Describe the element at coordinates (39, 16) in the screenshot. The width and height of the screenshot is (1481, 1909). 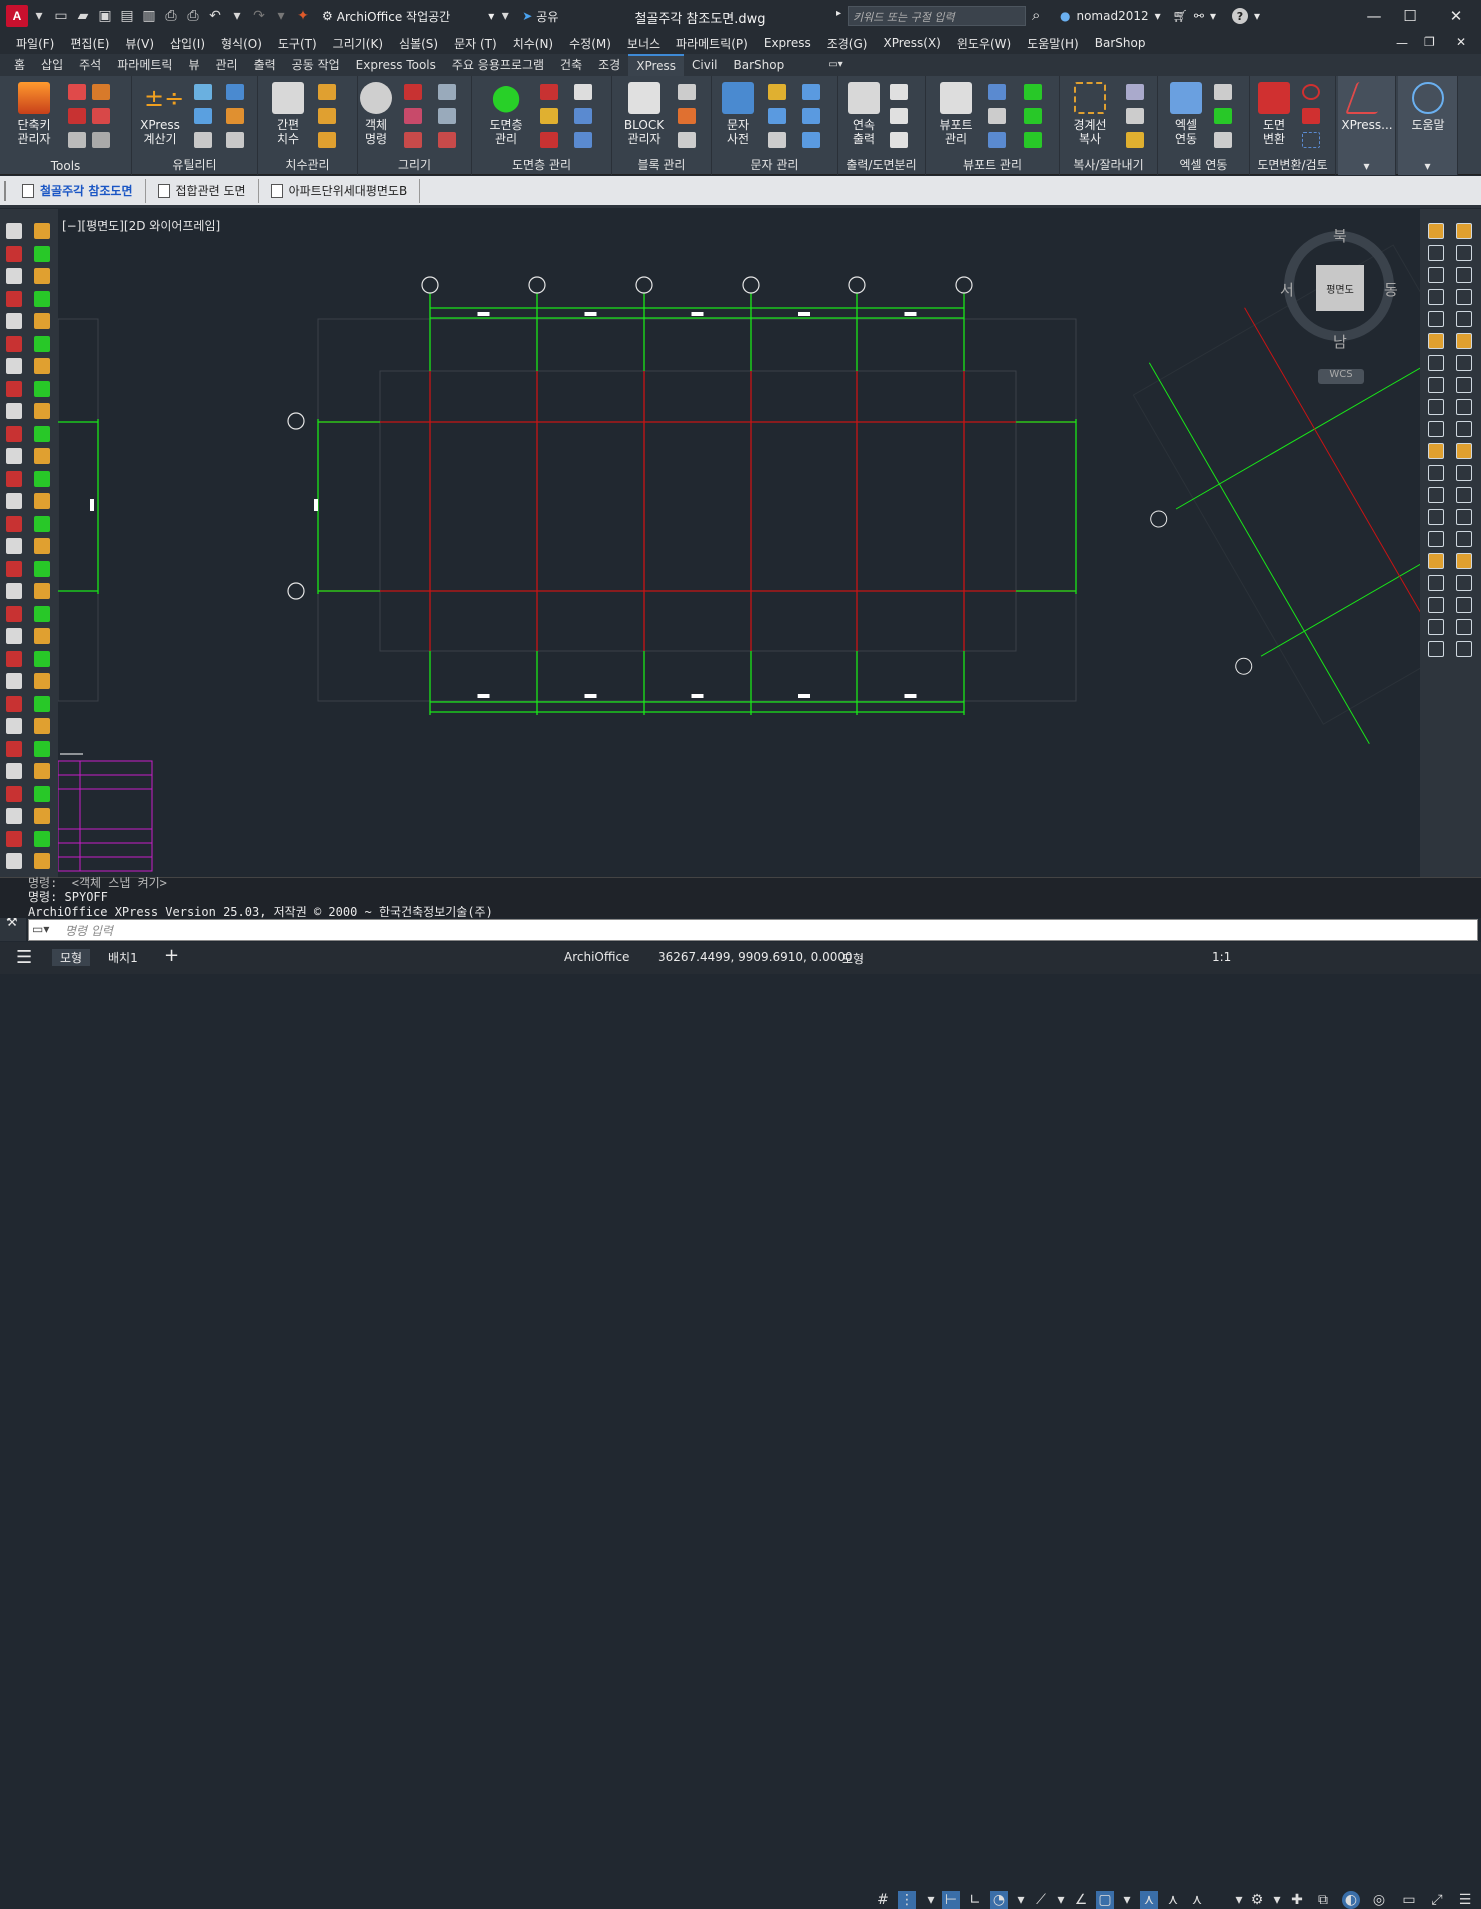
I see `app-menu-dropdown-icon: ▾` at that location.